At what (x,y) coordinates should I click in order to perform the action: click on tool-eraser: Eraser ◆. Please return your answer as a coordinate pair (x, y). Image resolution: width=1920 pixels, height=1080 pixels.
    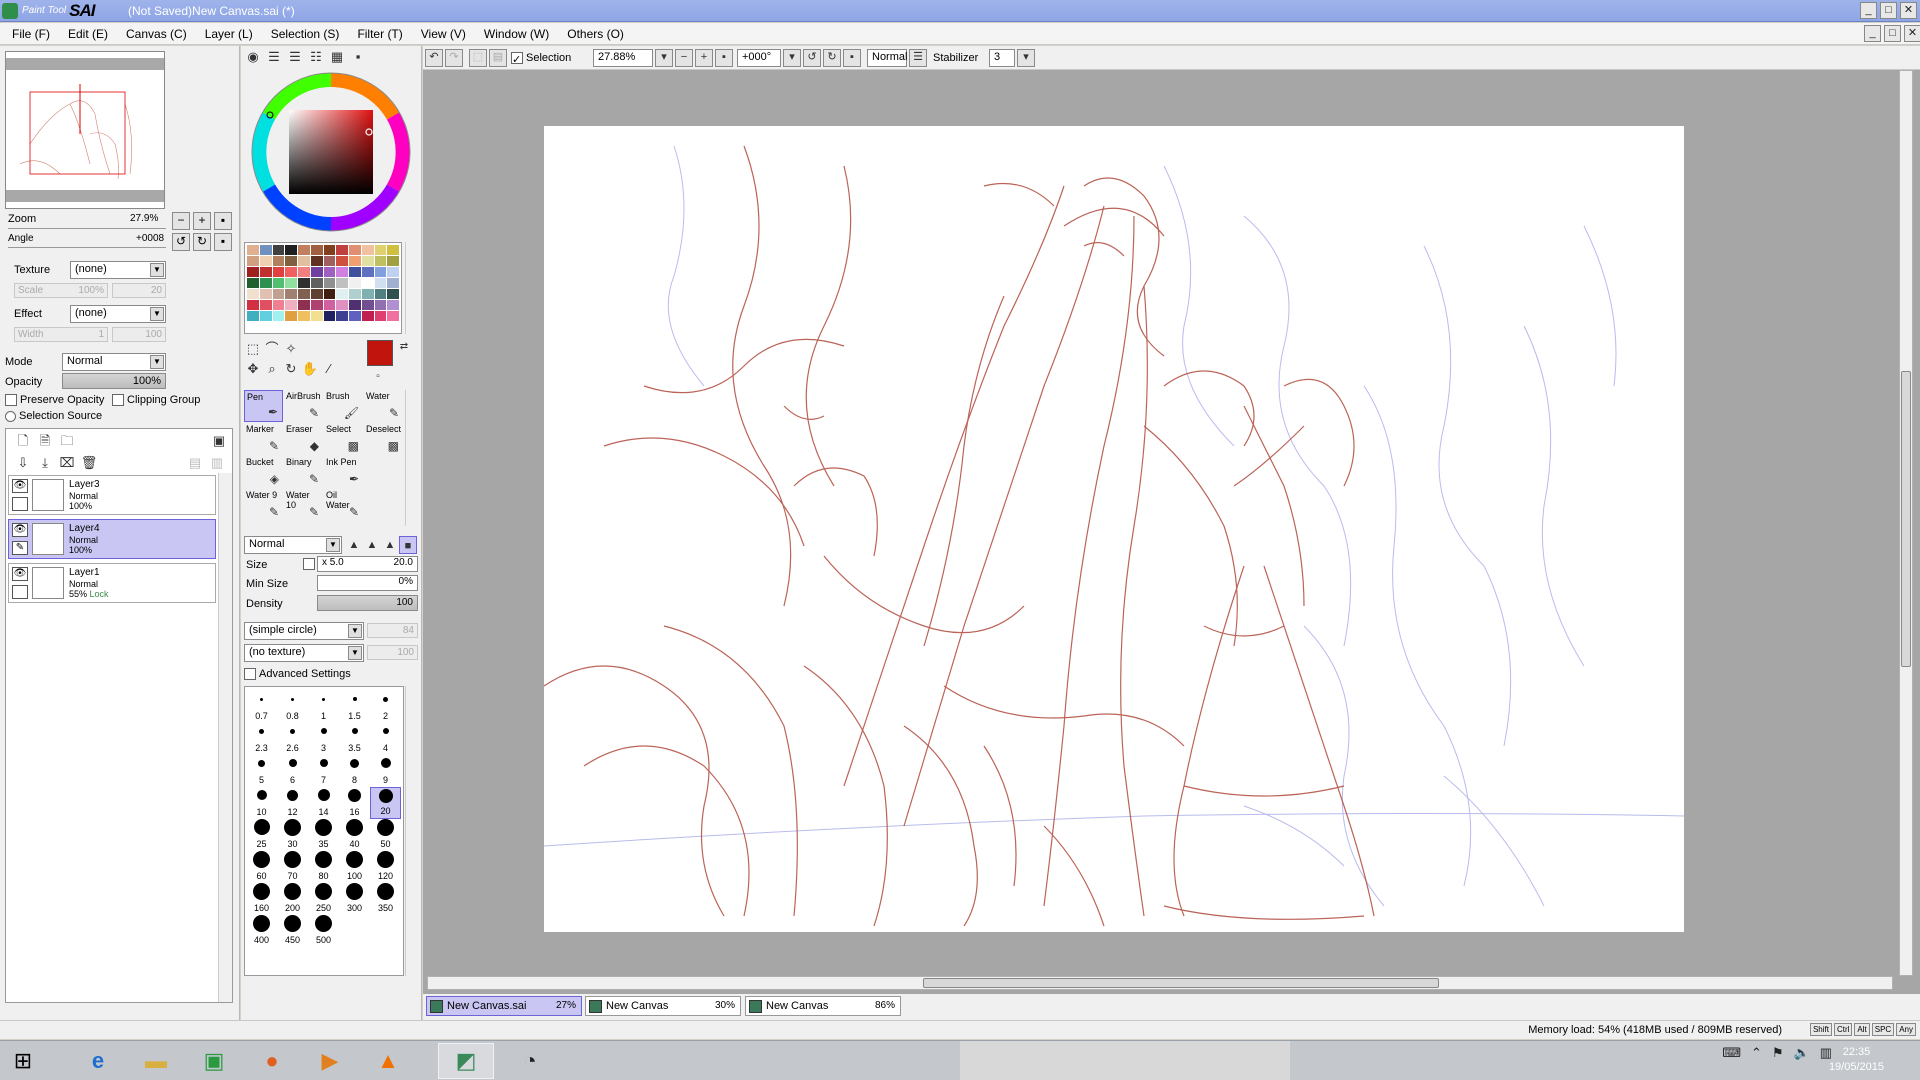
    Looking at the image, I should click on (303, 439).